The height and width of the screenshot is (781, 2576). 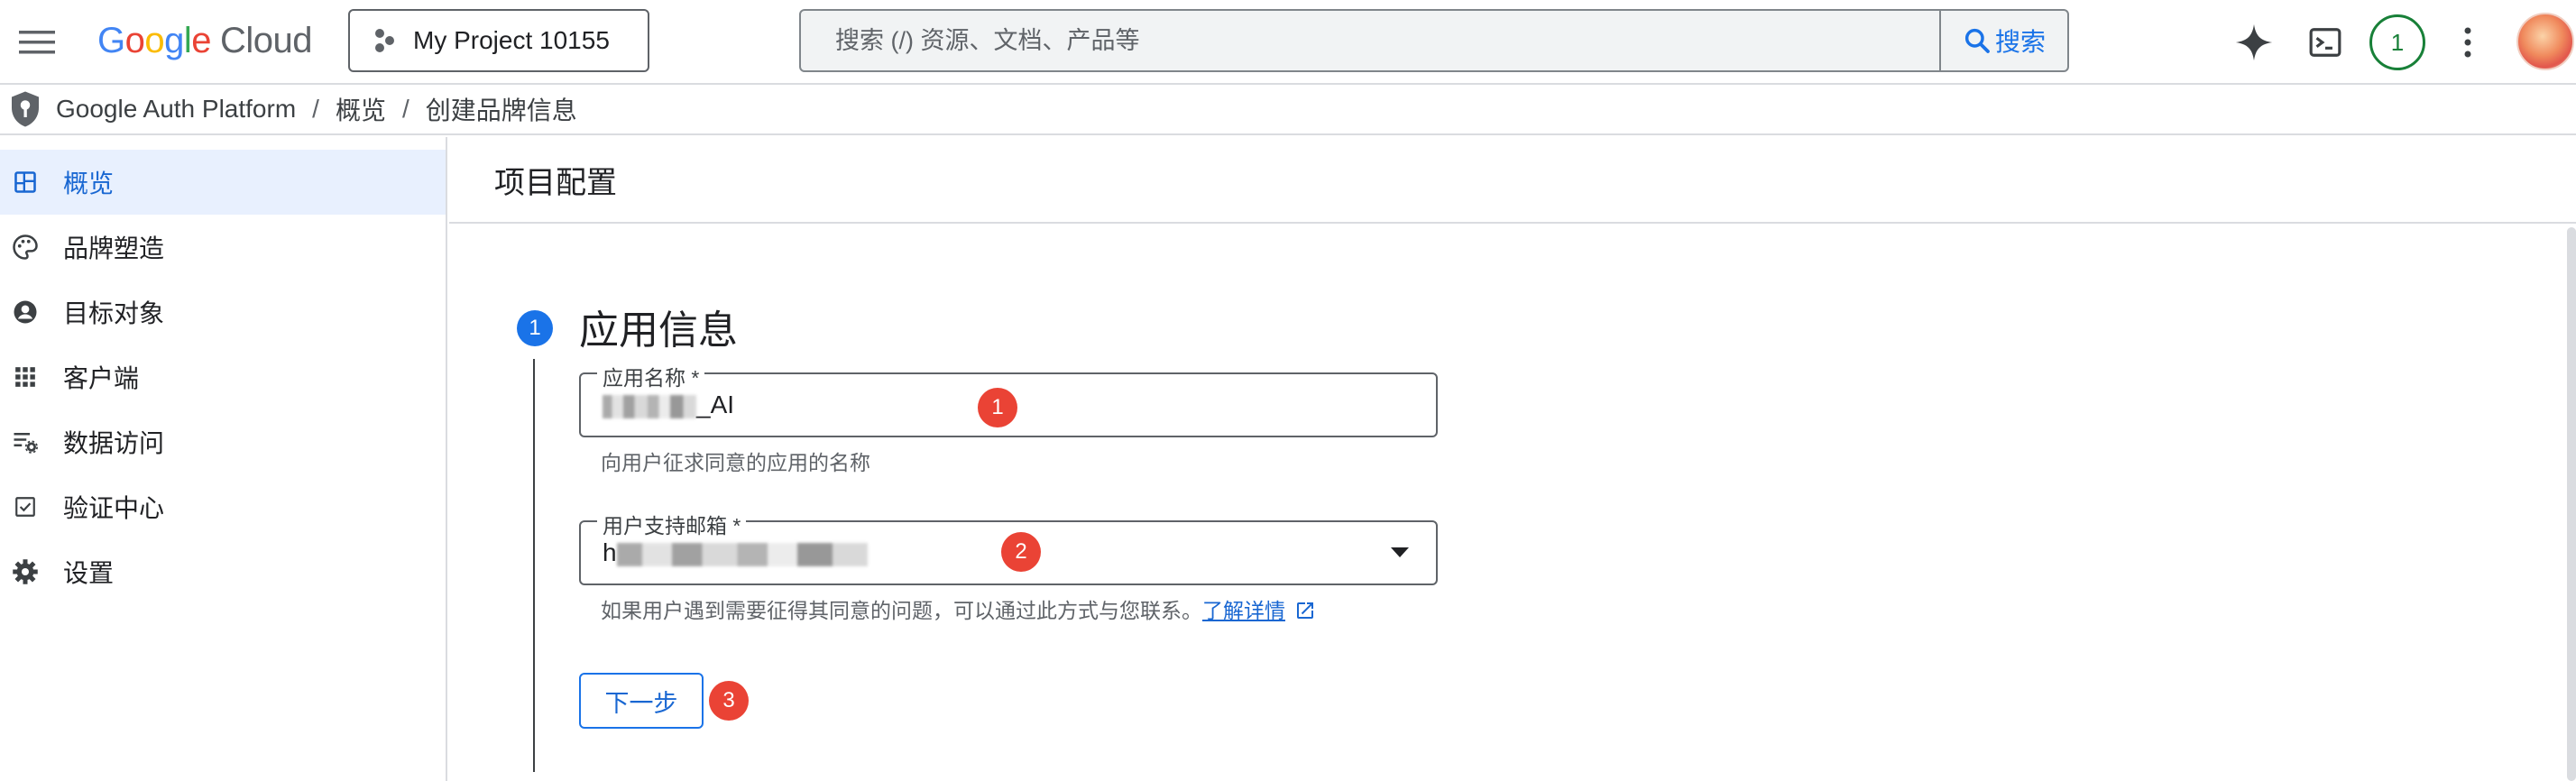 I want to click on google-cloud-logo: Google Cloud, so click(x=205, y=40).